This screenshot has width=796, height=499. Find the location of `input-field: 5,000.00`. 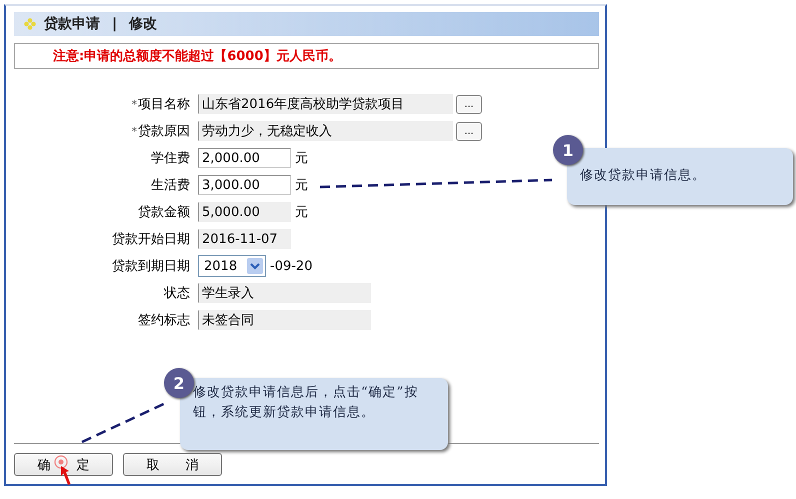

input-field: 5,000.00 is located at coordinates (244, 212).